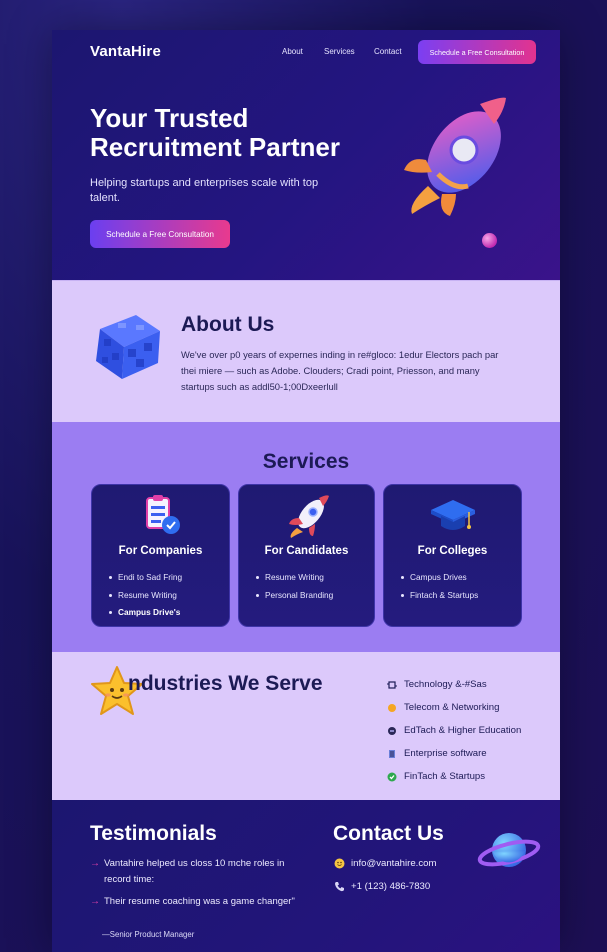  I want to click on nav-services-link: Services, so click(339, 51).